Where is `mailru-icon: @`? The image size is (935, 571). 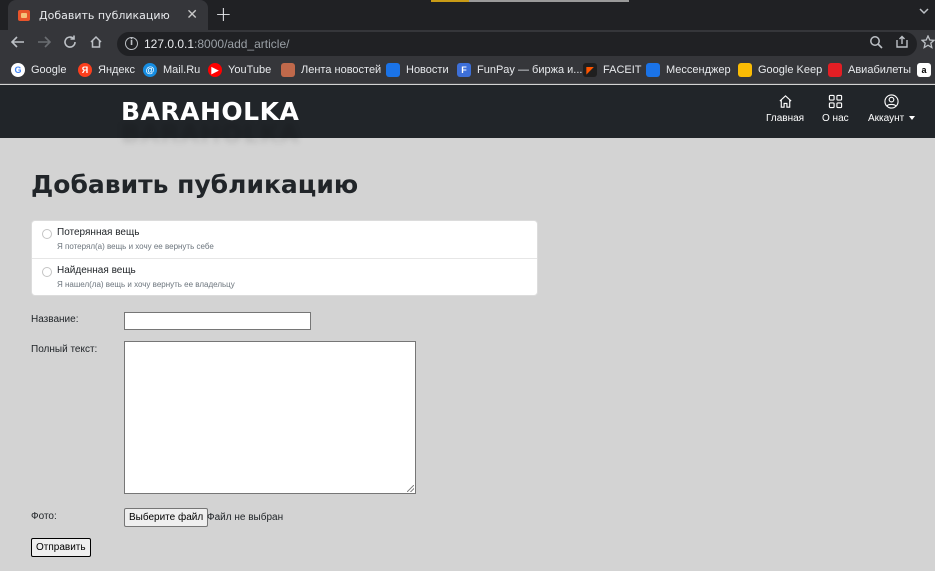 mailru-icon: @ is located at coordinates (150, 70).